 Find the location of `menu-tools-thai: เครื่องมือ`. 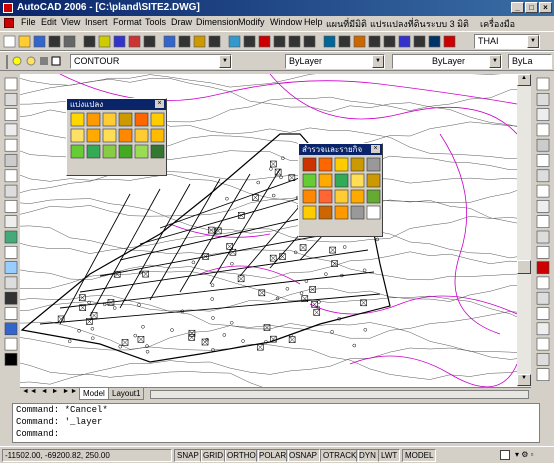

menu-tools-thai: เครื่องมือ is located at coordinates (497, 24).